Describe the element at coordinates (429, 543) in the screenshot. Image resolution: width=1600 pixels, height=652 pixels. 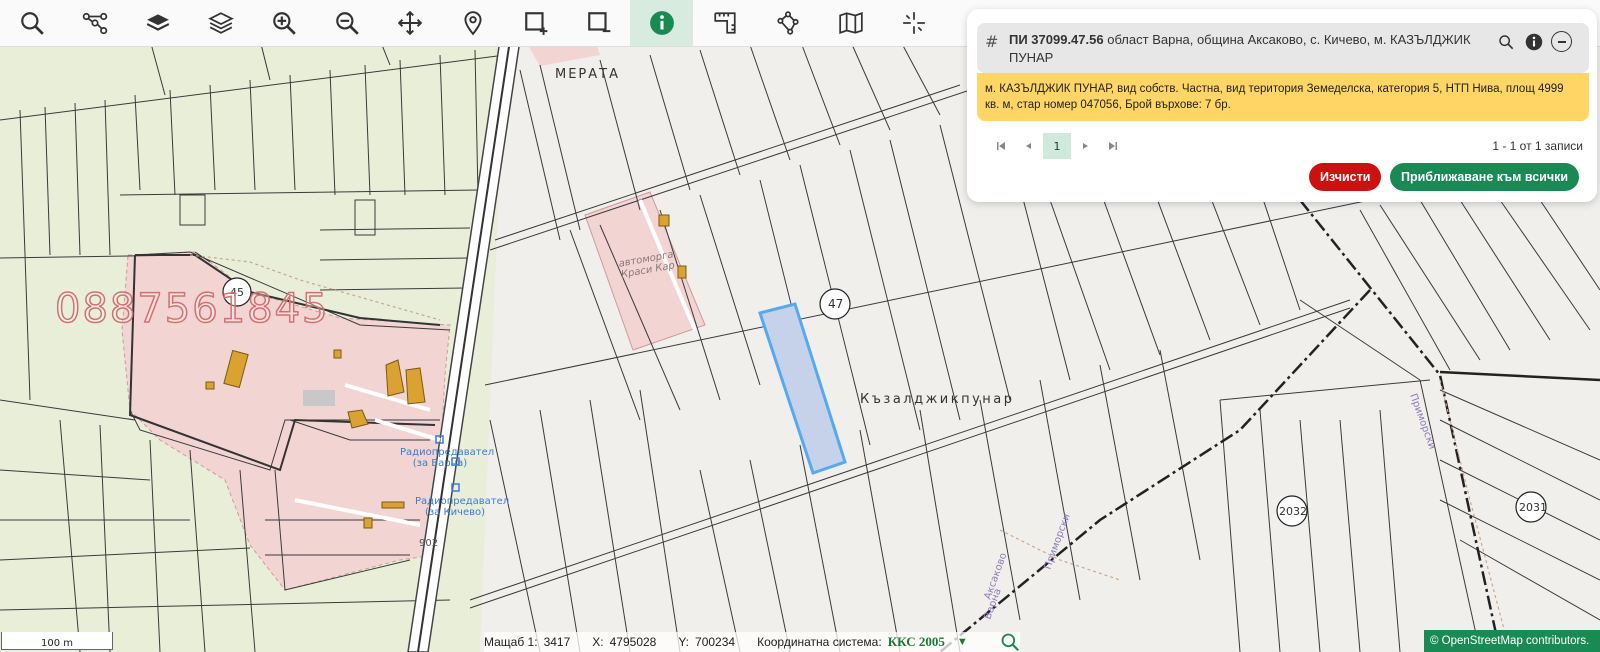
I see `road-number-902: 902` at that location.